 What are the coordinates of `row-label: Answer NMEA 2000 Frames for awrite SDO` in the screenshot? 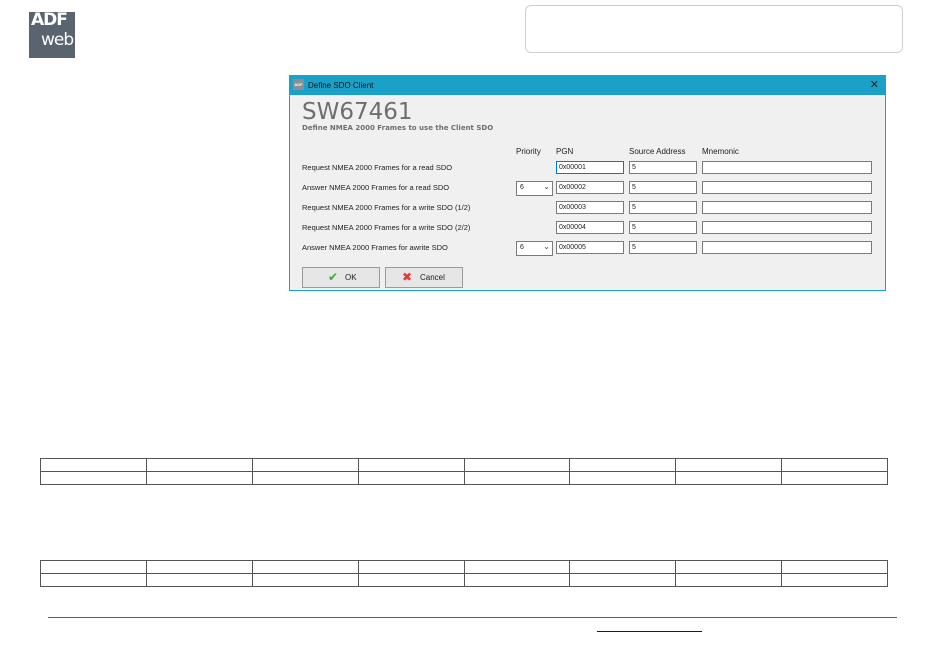 It's located at (375, 247).